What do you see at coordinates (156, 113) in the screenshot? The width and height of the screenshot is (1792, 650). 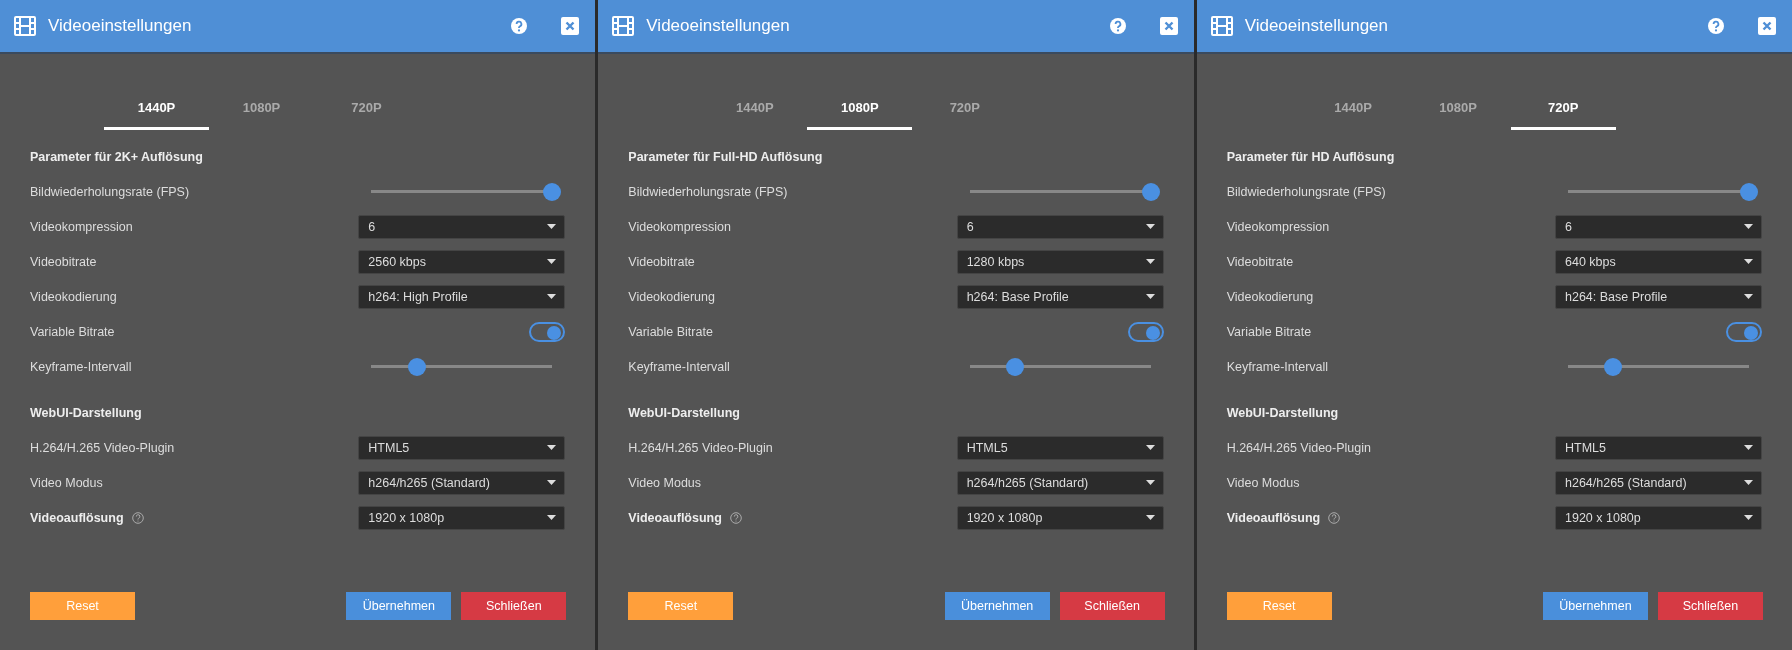 I see `resolution-tab: 1440P` at bounding box center [156, 113].